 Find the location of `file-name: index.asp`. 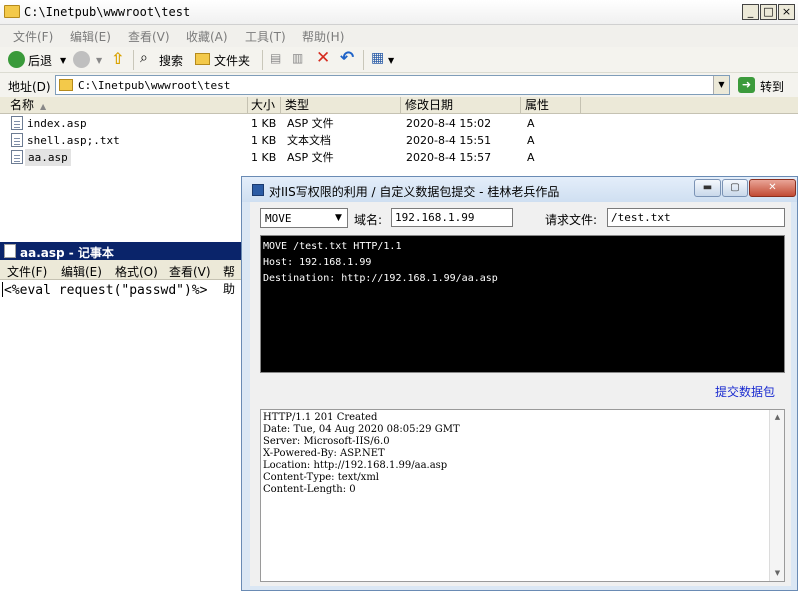

file-name: index.asp is located at coordinates (57, 123).